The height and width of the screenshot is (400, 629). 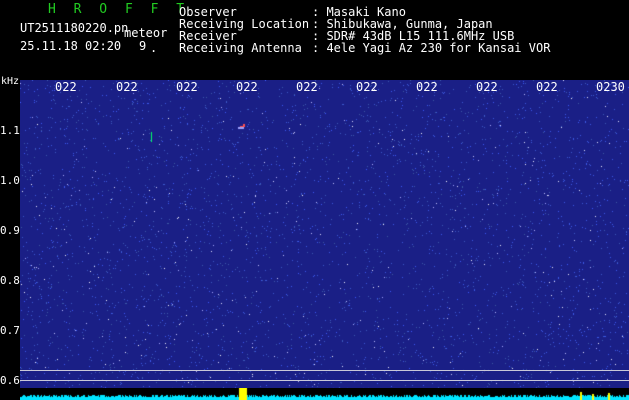 I want to click on axis-unit: kHz, so click(x=10, y=81).